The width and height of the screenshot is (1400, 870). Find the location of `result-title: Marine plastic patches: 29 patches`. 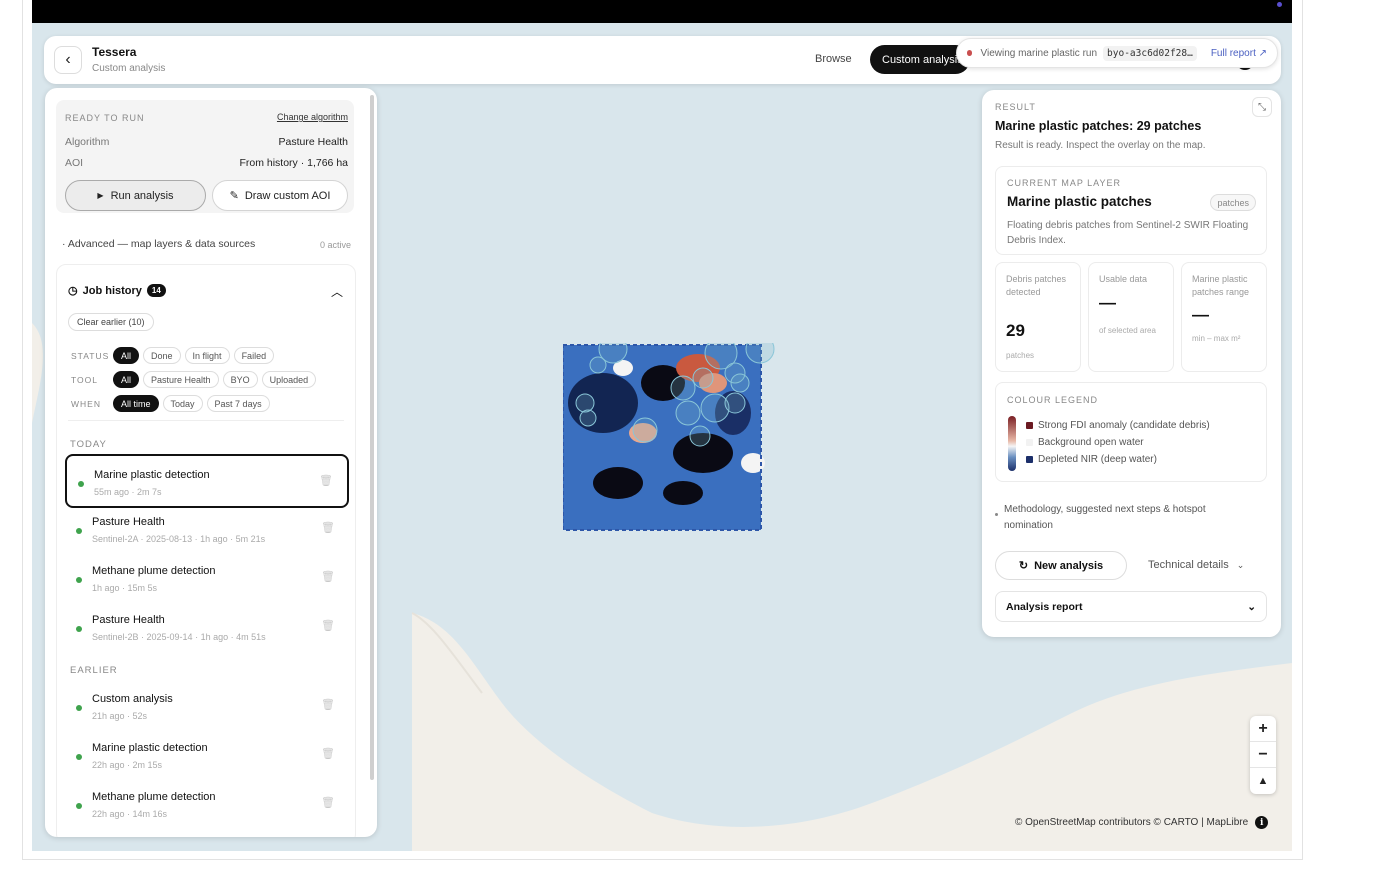

result-title: Marine plastic patches: 29 patches is located at coordinates (1098, 126).